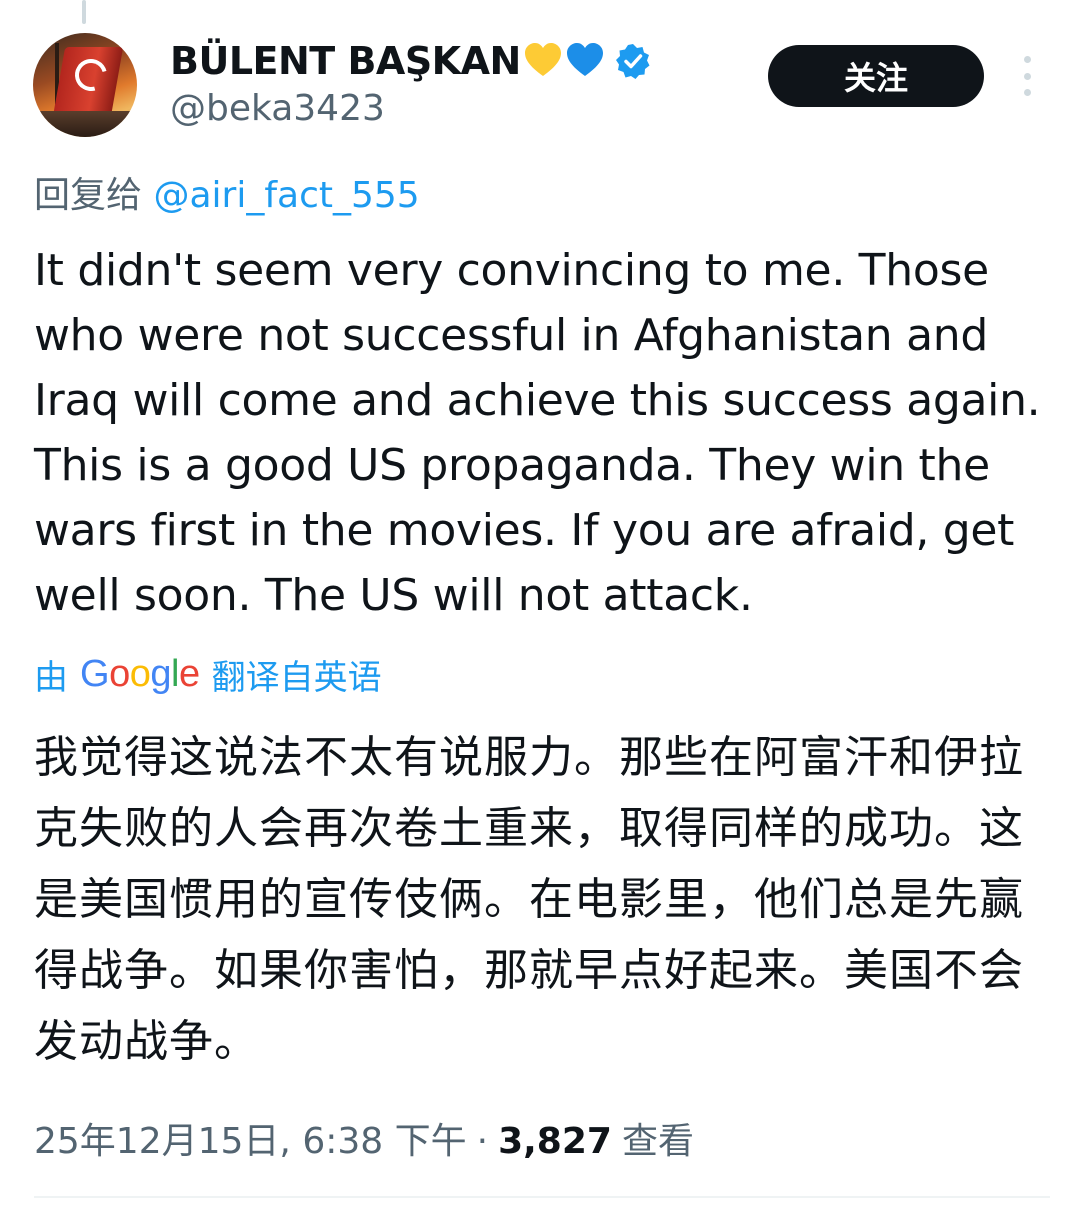 The width and height of the screenshot is (1080, 1205). I want to click on views-label: 查看, so click(657, 1141).